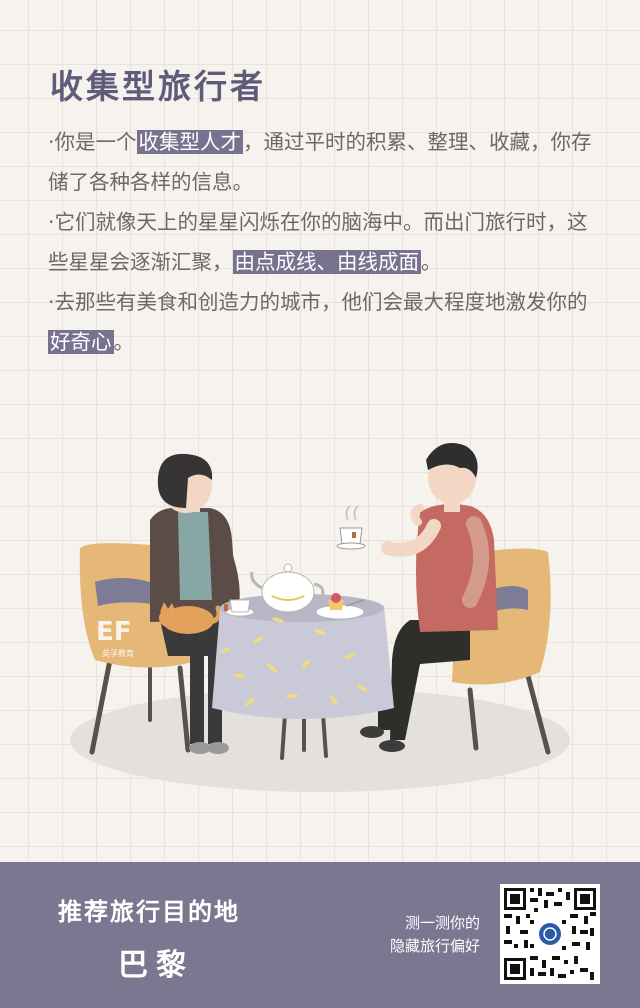 The width and height of the screenshot is (640, 1008). What do you see at coordinates (92, 142) in the screenshot?
I see `paragraph-1-text-a: ·你是一个` at bounding box center [92, 142].